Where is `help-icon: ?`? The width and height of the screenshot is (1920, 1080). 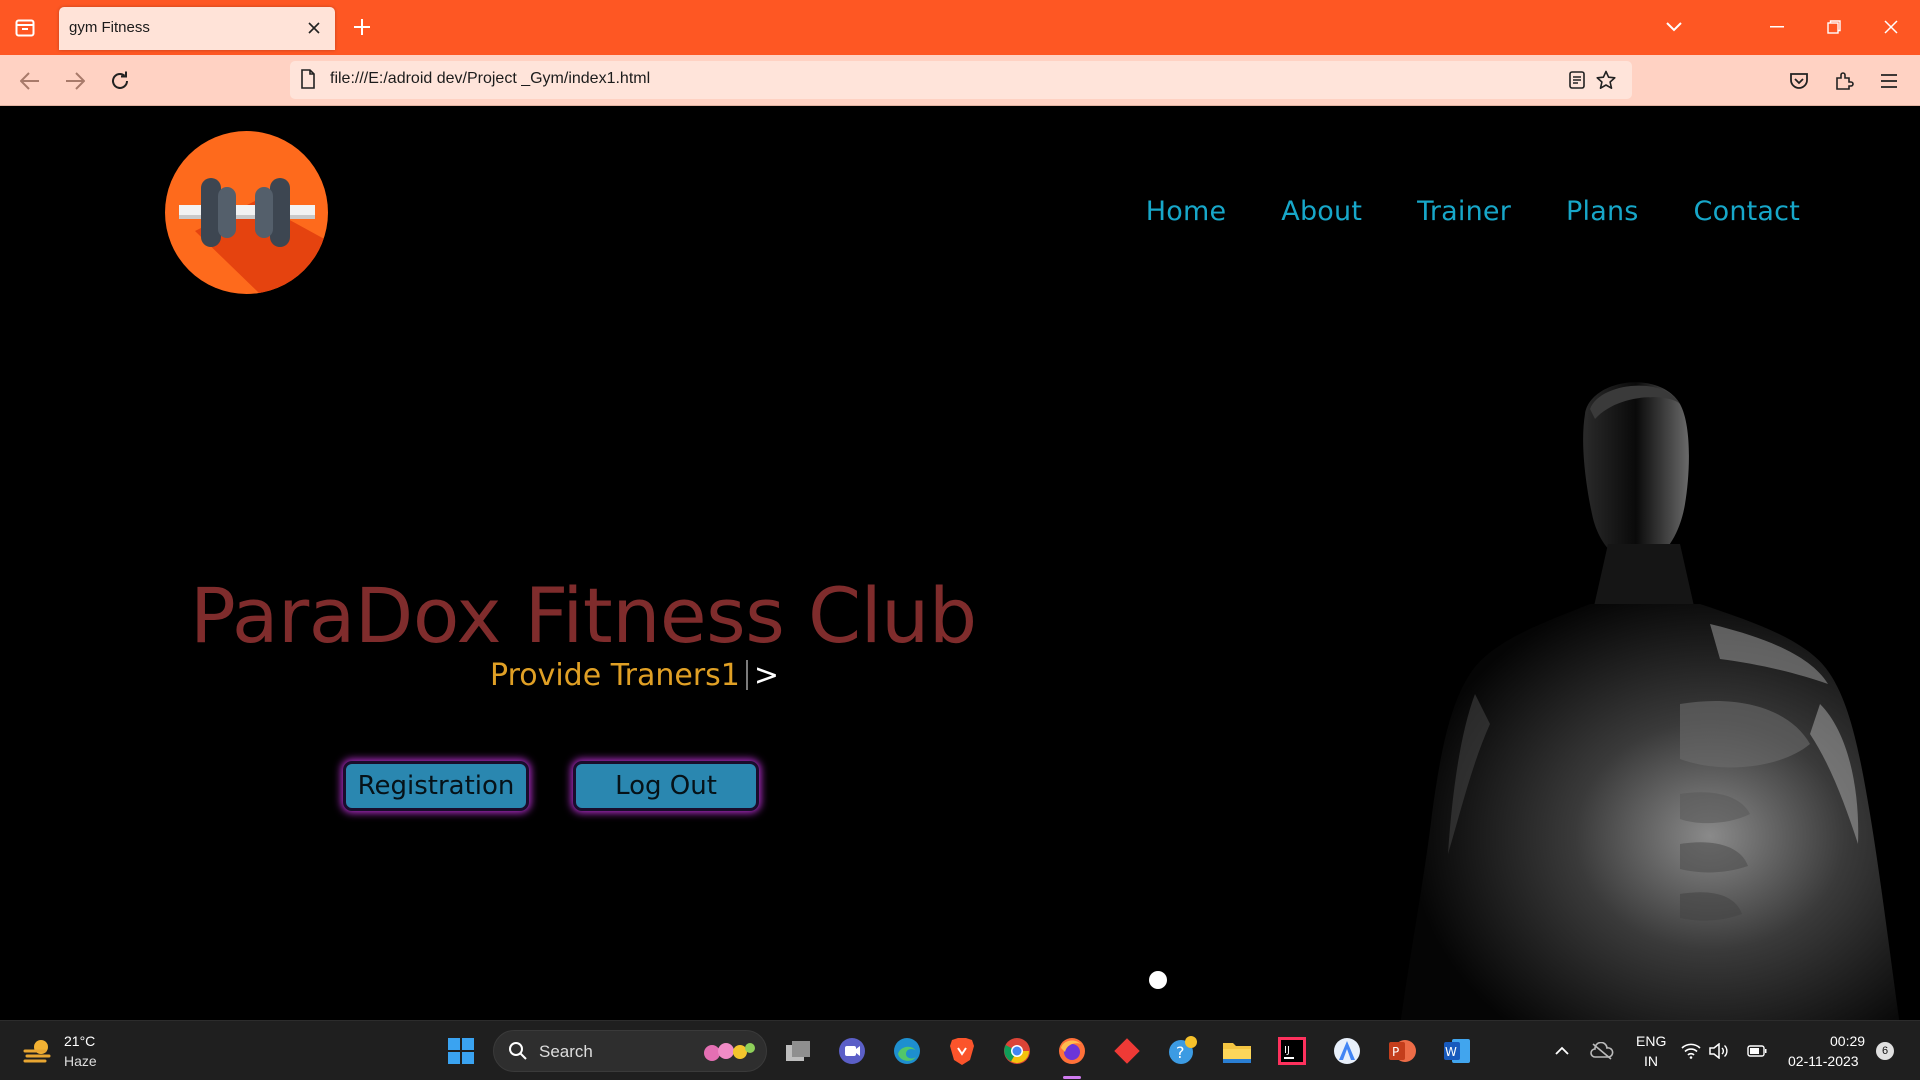
help-icon: ? is located at coordinates (1182, 1051).